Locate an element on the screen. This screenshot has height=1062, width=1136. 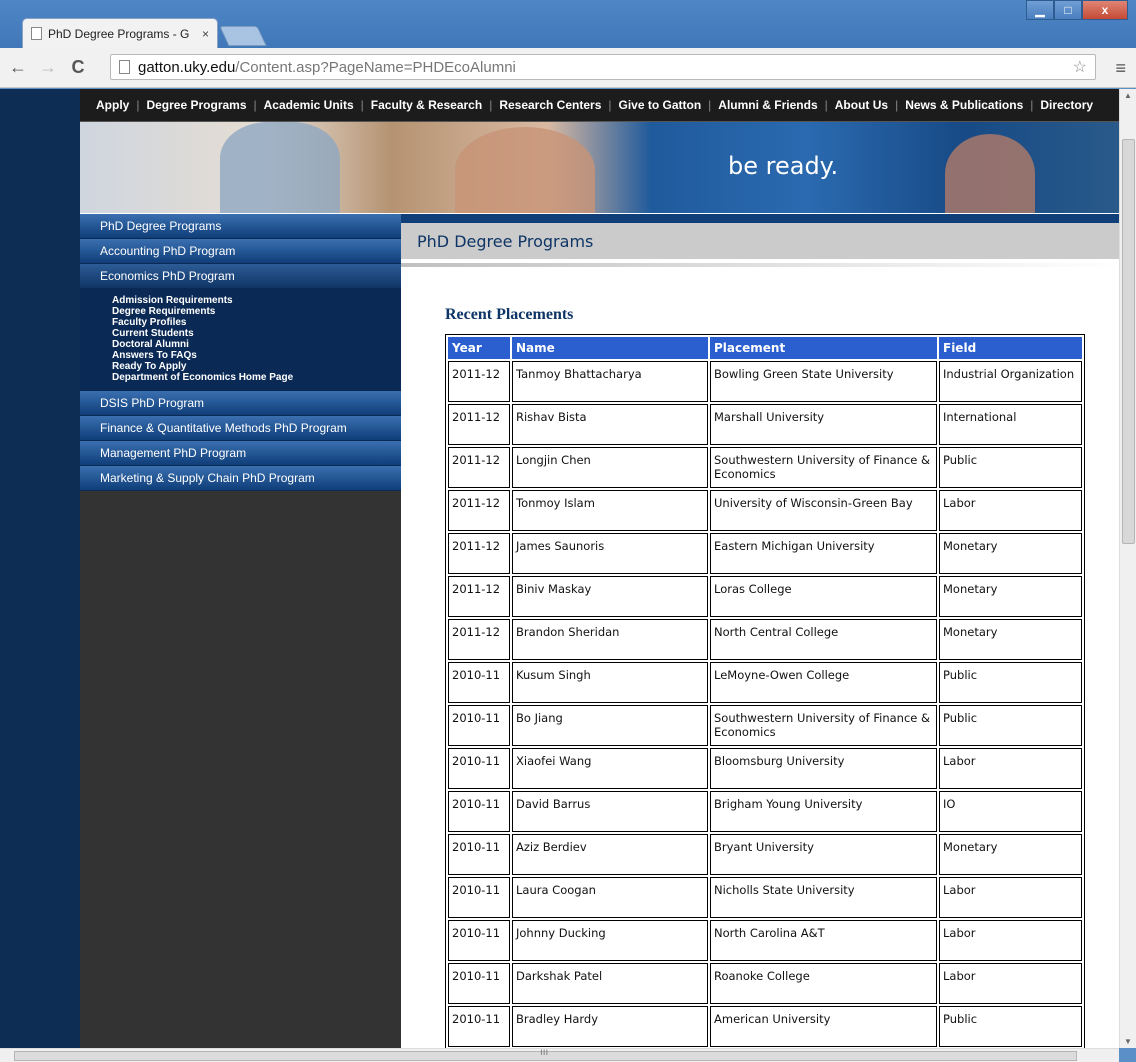
column-header-name: Name is located at coordinates (610, 348).